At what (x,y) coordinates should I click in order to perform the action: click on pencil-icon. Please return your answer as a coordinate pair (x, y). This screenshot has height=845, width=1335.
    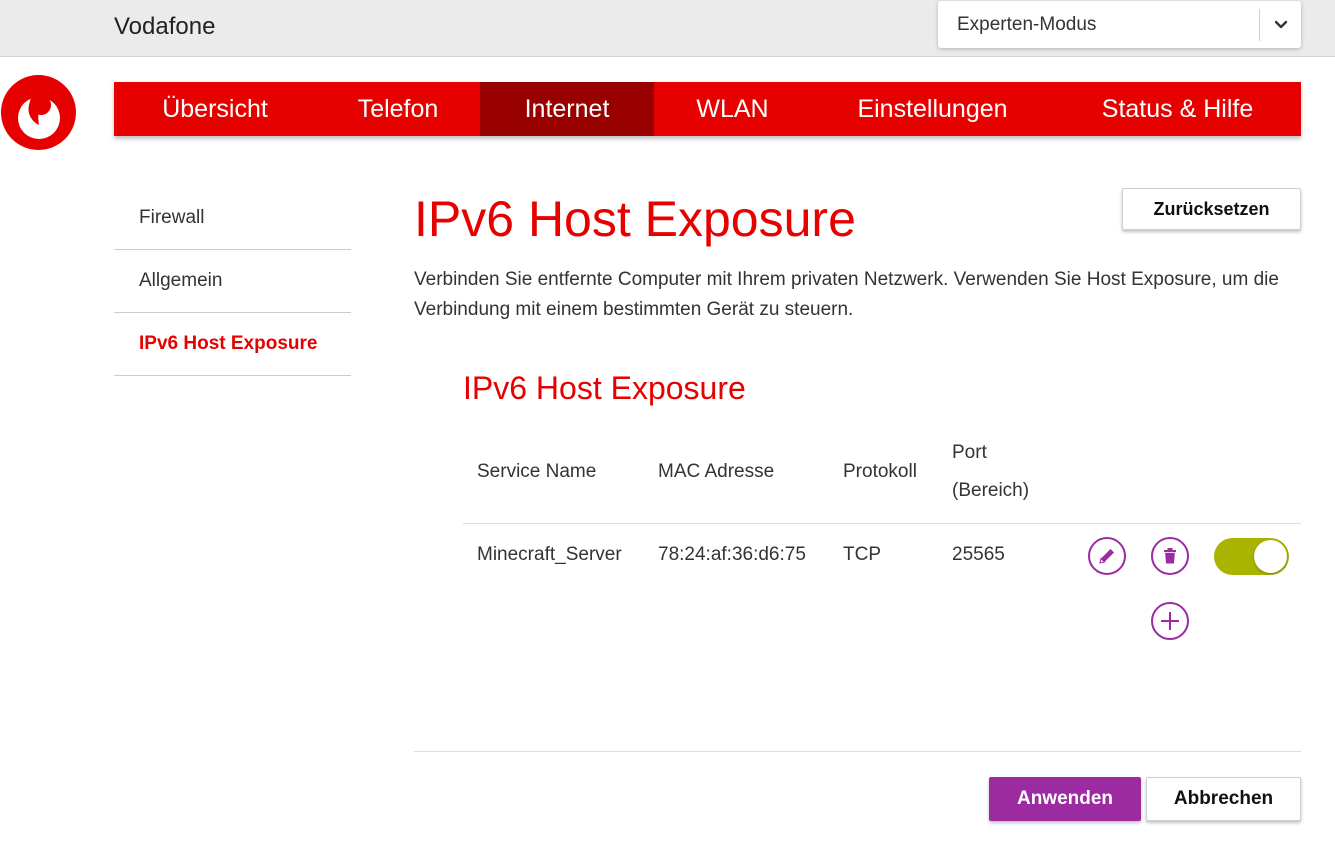
    Looking at the image, I should click on (1106, 556).